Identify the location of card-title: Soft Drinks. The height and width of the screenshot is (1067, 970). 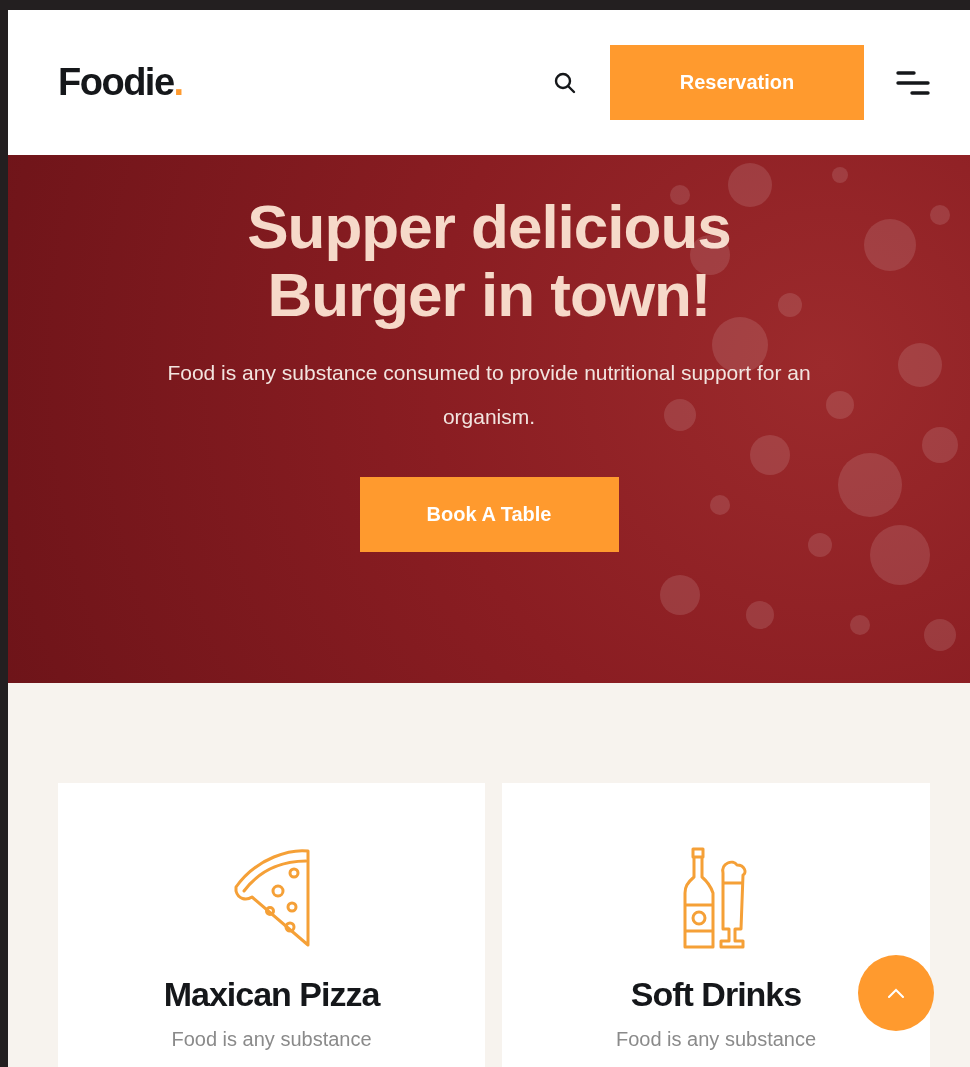
(716, 994).